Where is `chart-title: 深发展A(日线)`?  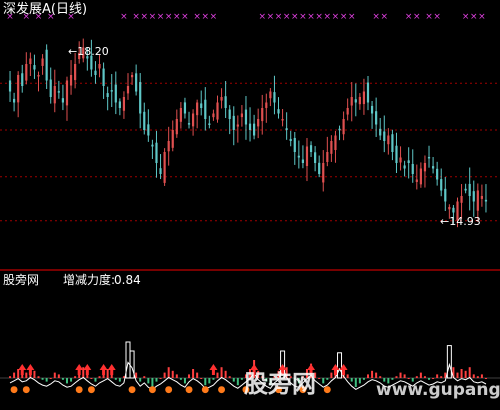 chart-title: 深发展A(日线) is located at coordinates (45, 9).